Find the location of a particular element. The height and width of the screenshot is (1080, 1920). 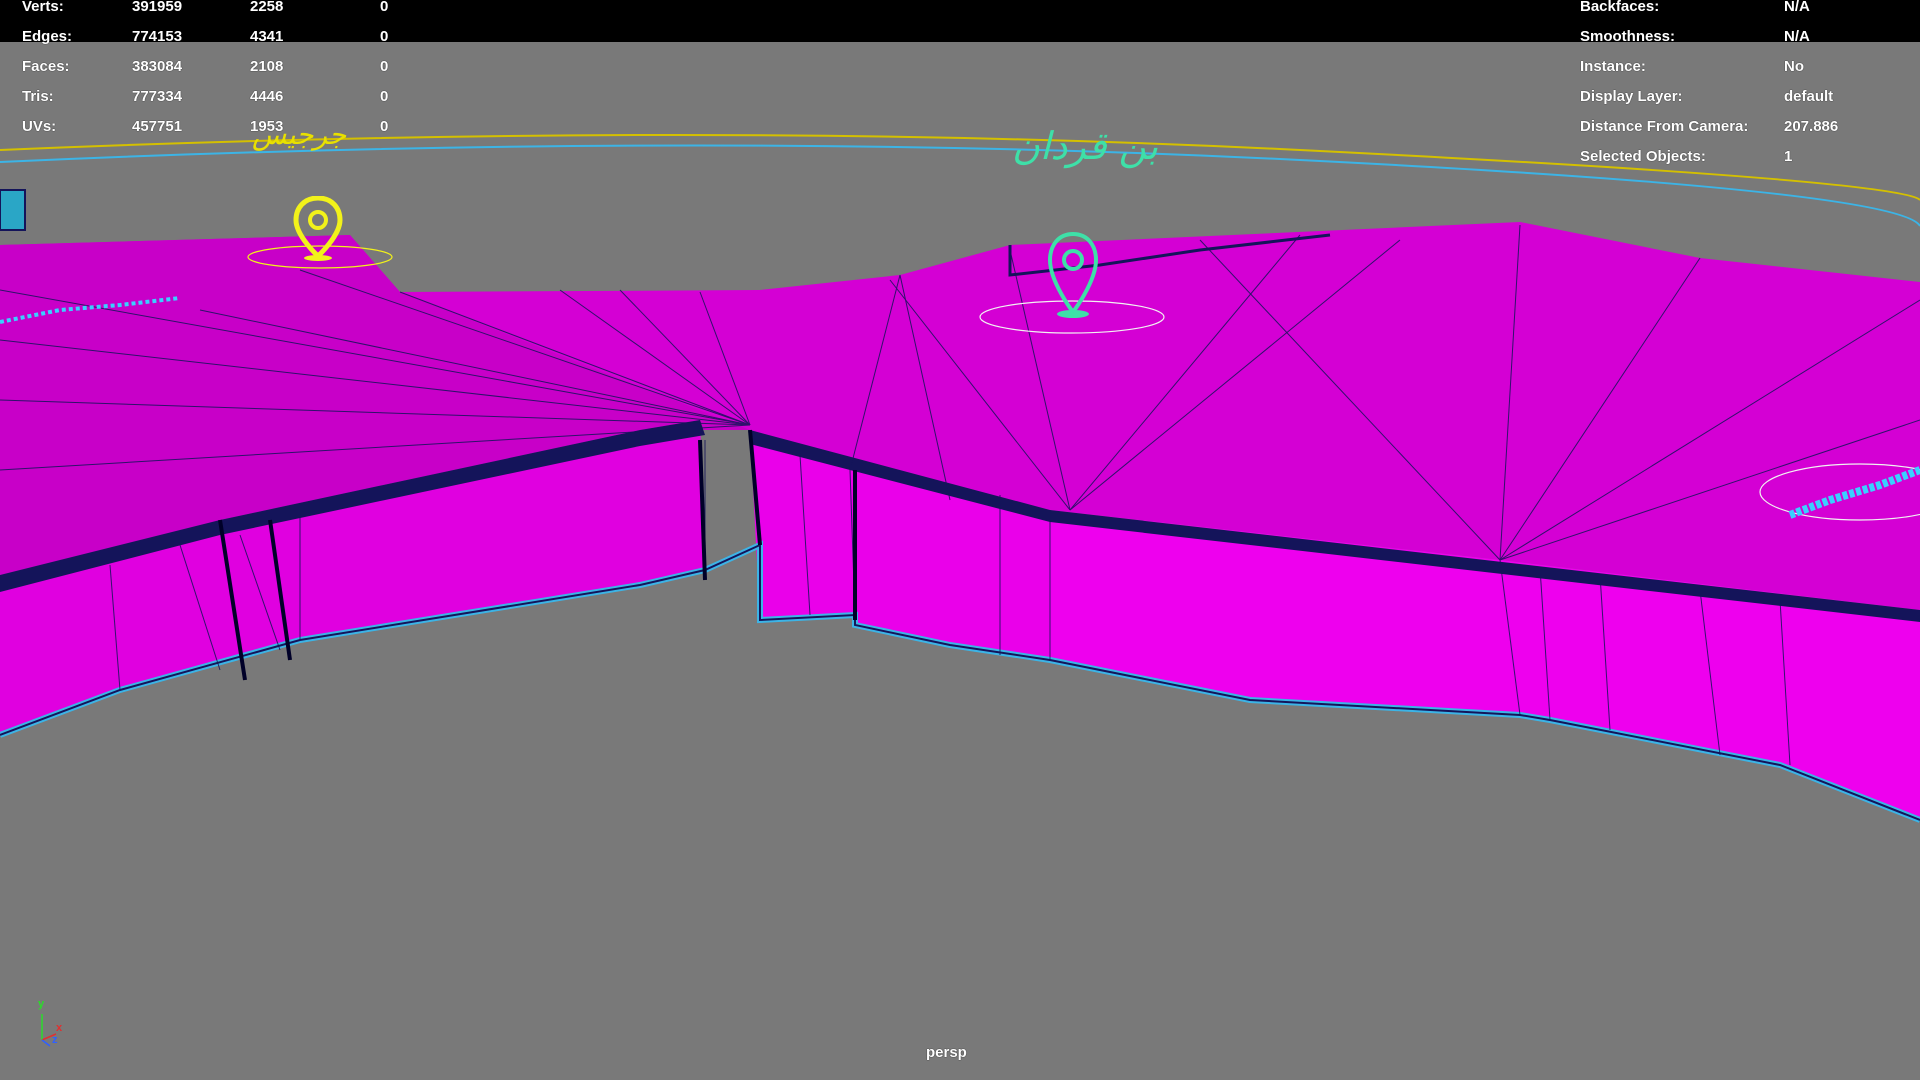

hud-row-uvs: UVs: 457751 1953 0 is located at coordinates (221, 127).